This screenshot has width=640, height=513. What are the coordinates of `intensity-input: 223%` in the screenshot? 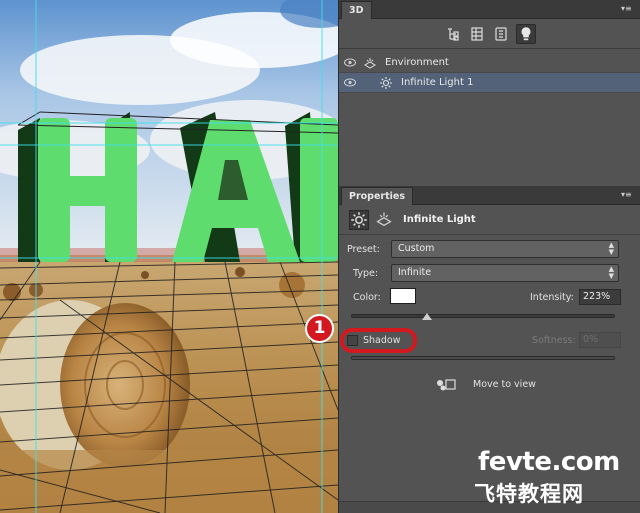 It's located at (600, 297).